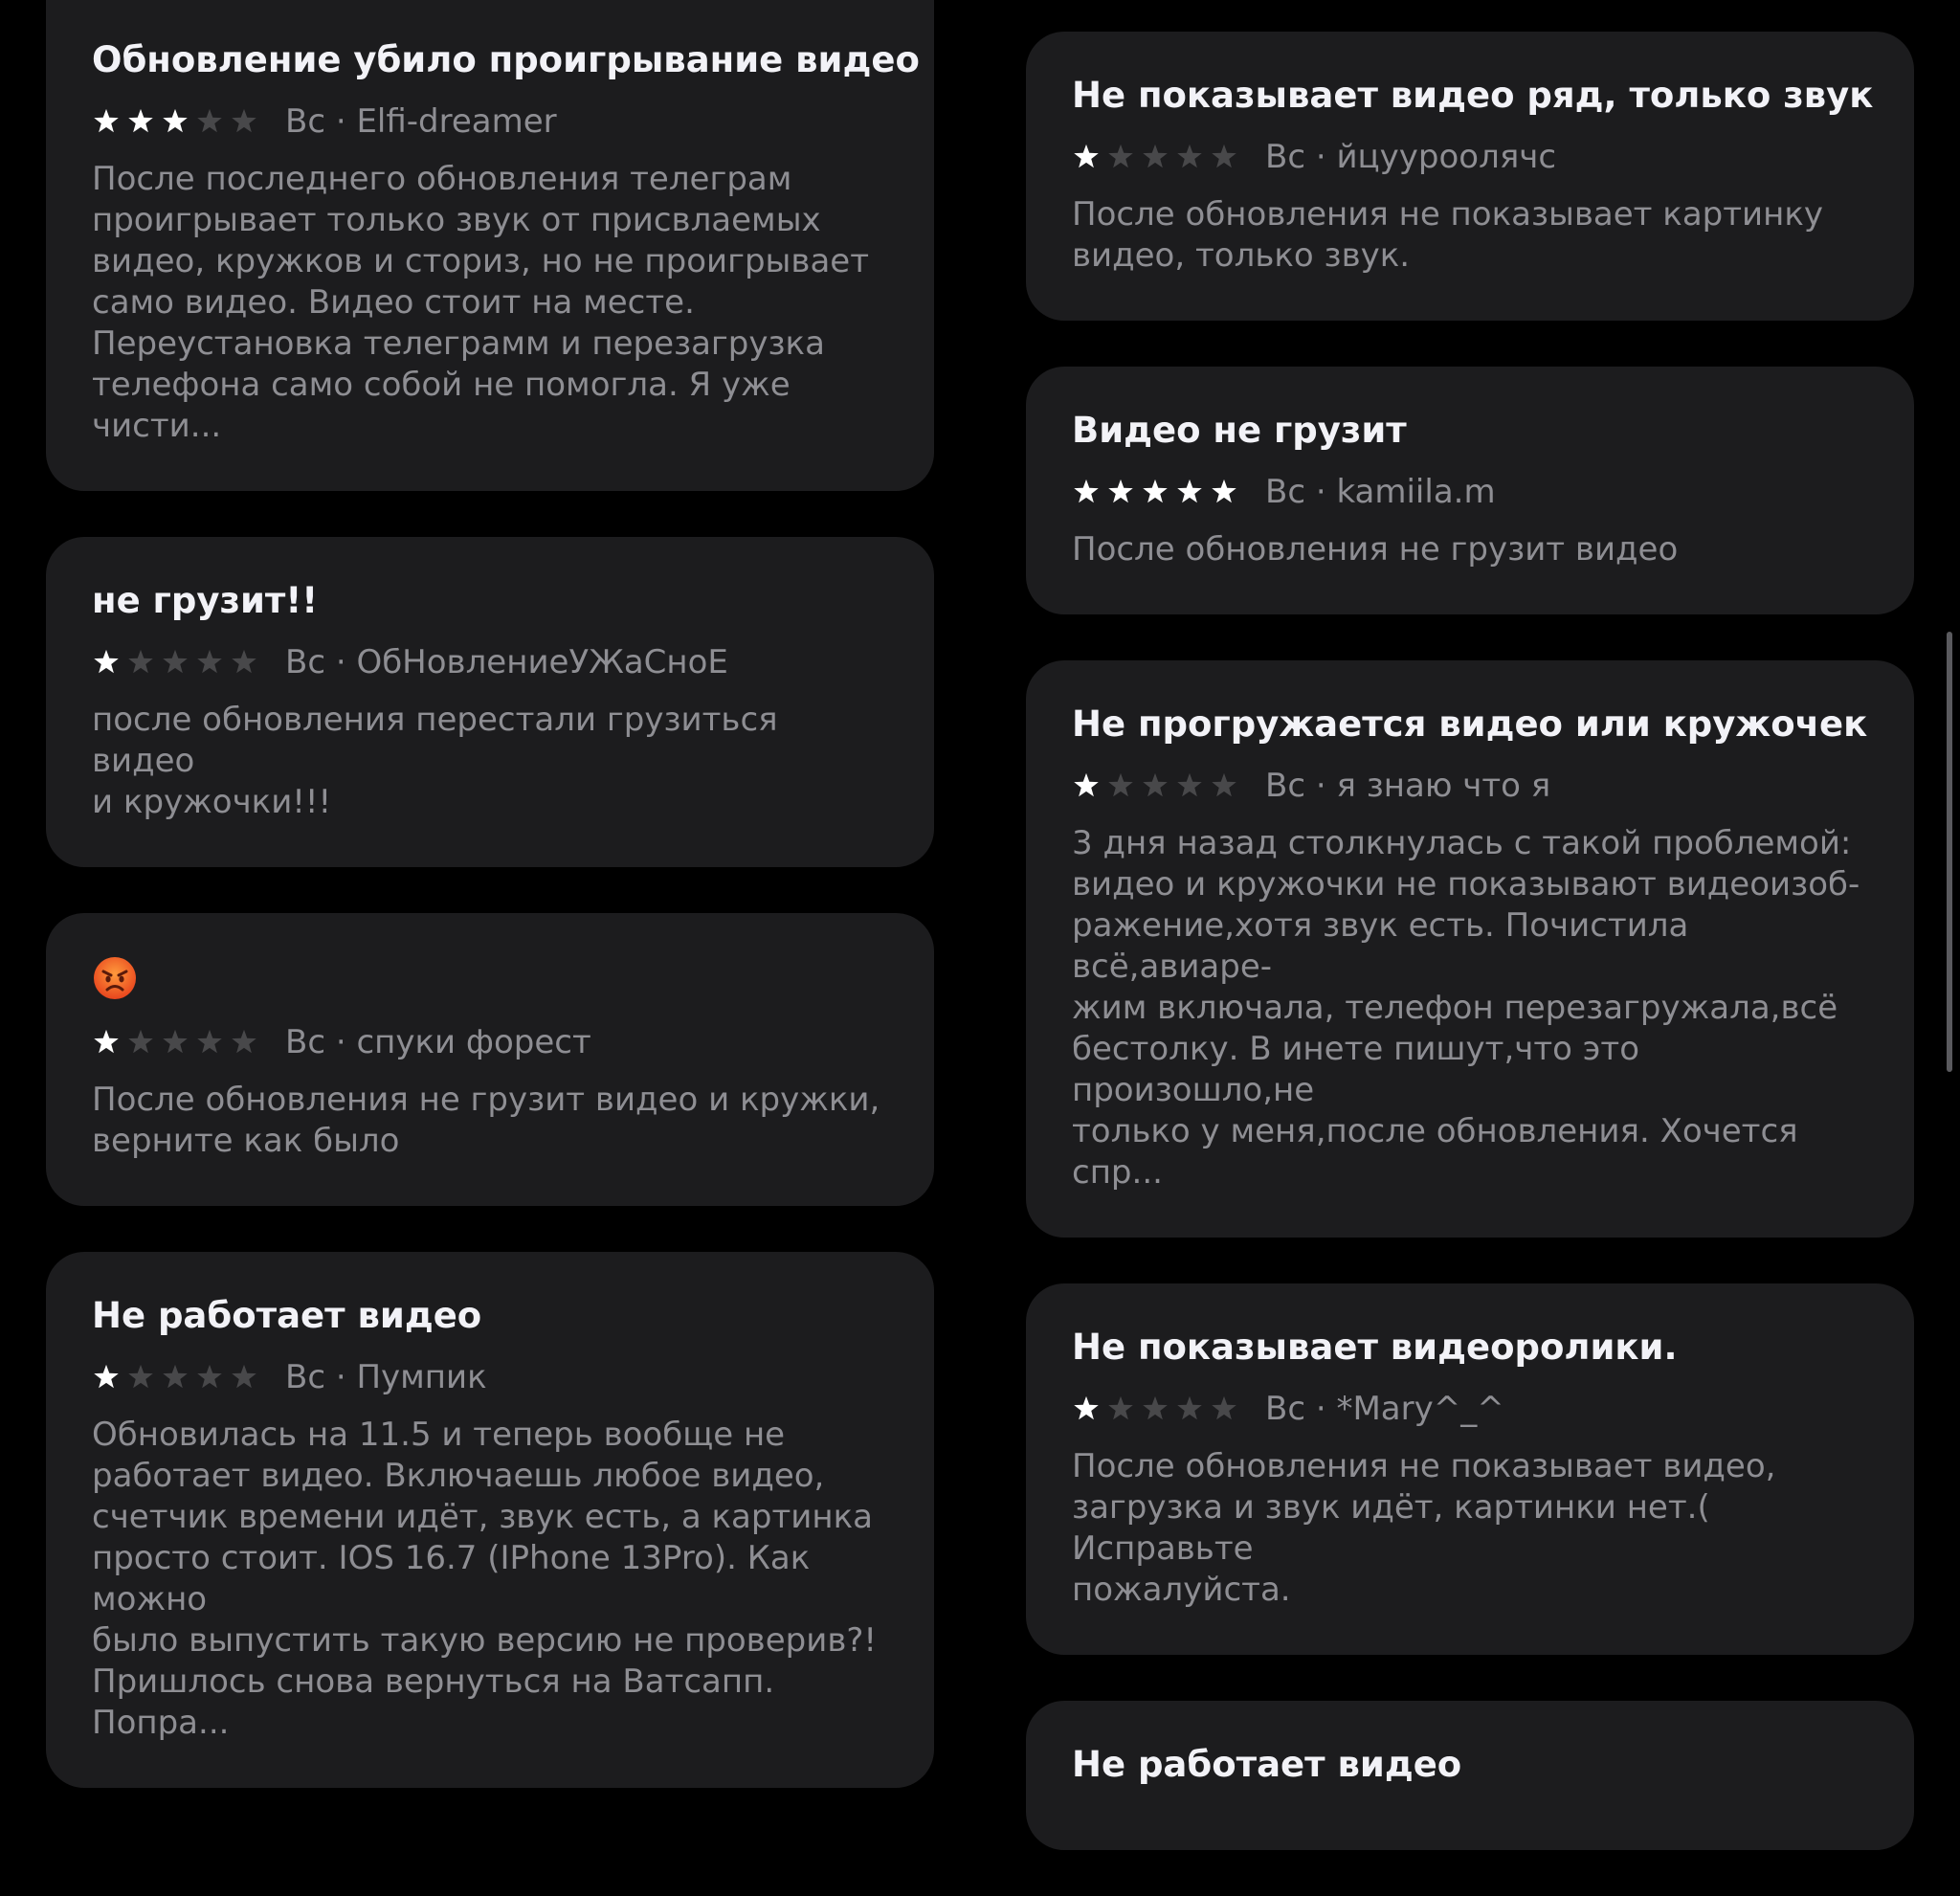  I want to click on review-title: Видео не грузит, so click(1239, 430).